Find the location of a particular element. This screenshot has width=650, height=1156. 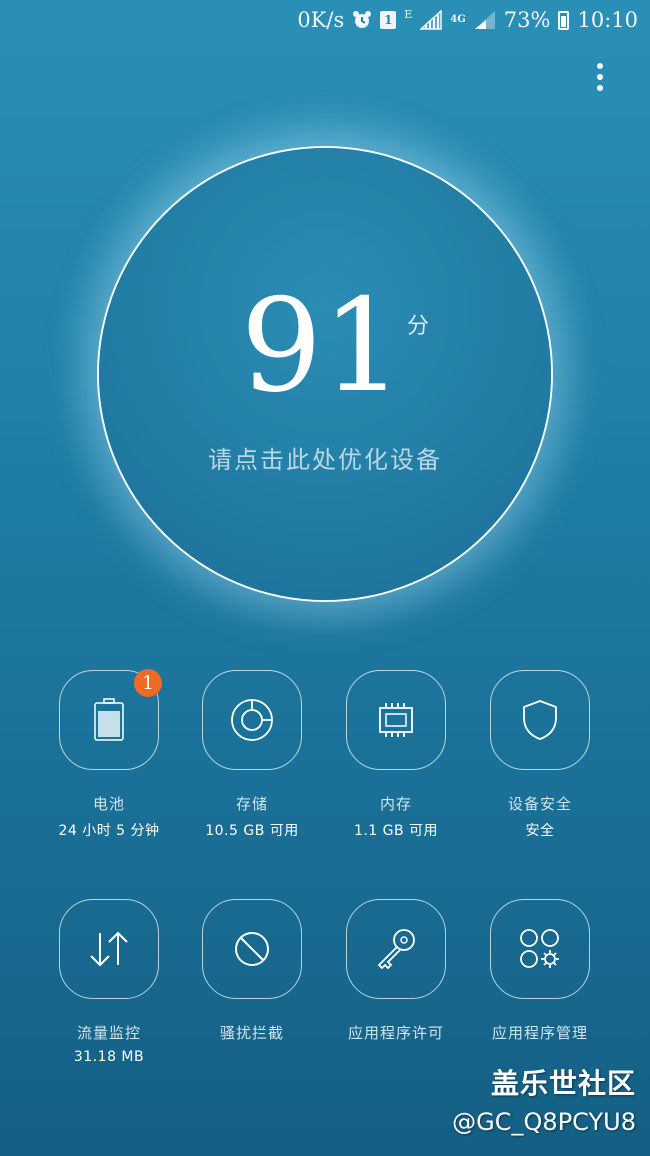

tile-label: 应用程序许可 is located at coordinates (395, 1033).